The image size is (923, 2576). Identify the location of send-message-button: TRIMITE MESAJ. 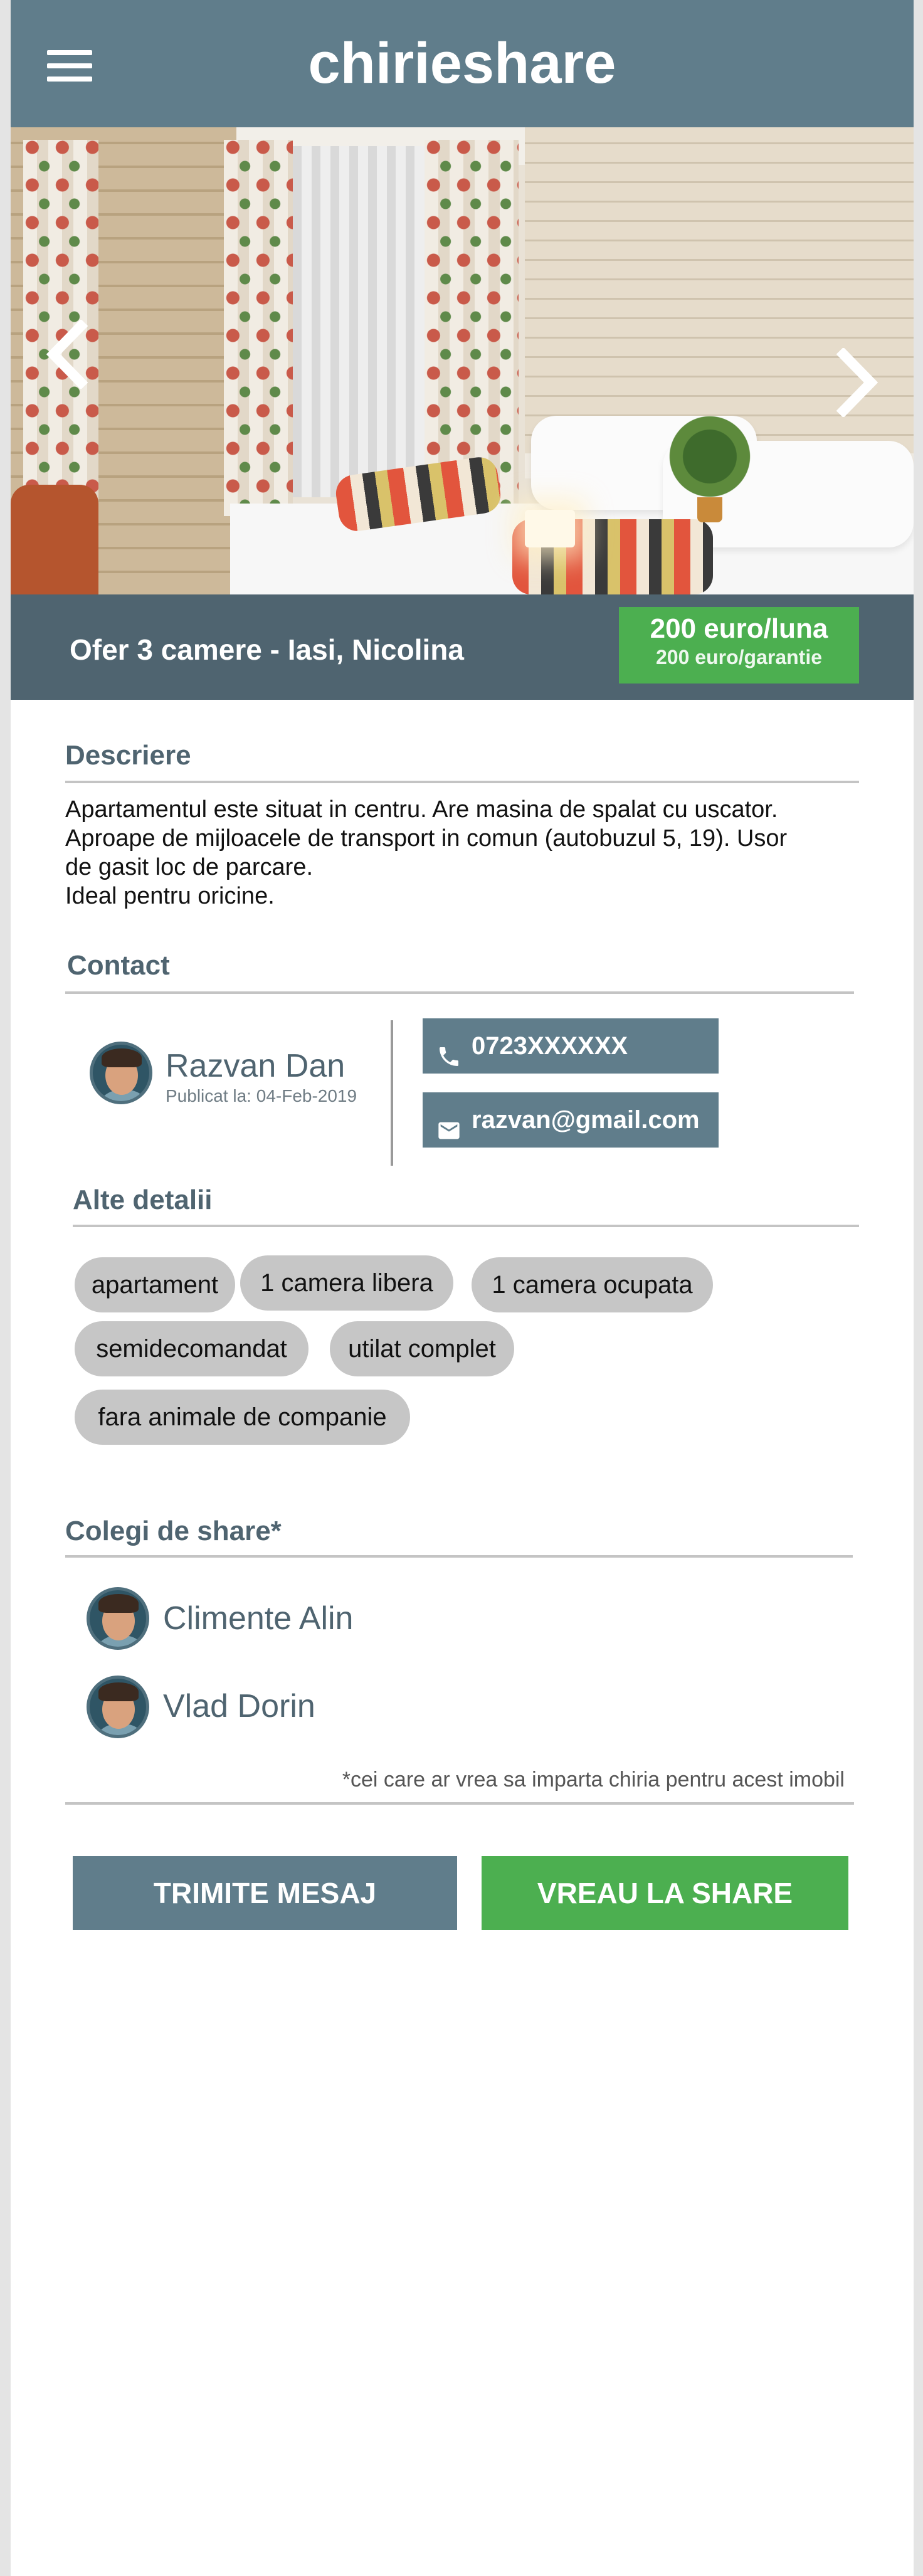
(265, 1893).